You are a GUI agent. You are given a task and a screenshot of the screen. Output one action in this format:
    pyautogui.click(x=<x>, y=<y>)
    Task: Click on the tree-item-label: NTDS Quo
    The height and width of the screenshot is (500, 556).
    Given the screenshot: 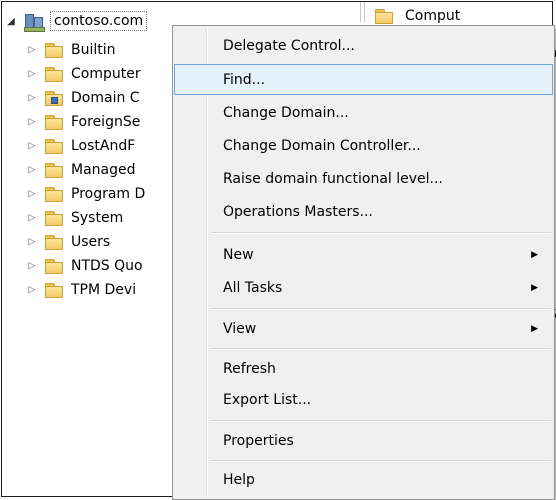 What is the action you would take?
    pyautogui.click(x=107, y=266)
    